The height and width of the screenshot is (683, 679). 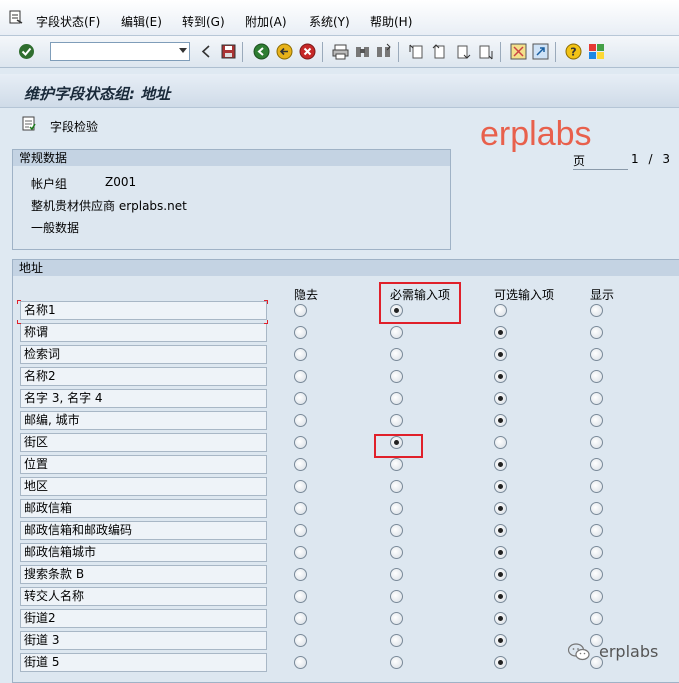 I want to click on column-suppress: 隐去, so click(x=306, y=295).